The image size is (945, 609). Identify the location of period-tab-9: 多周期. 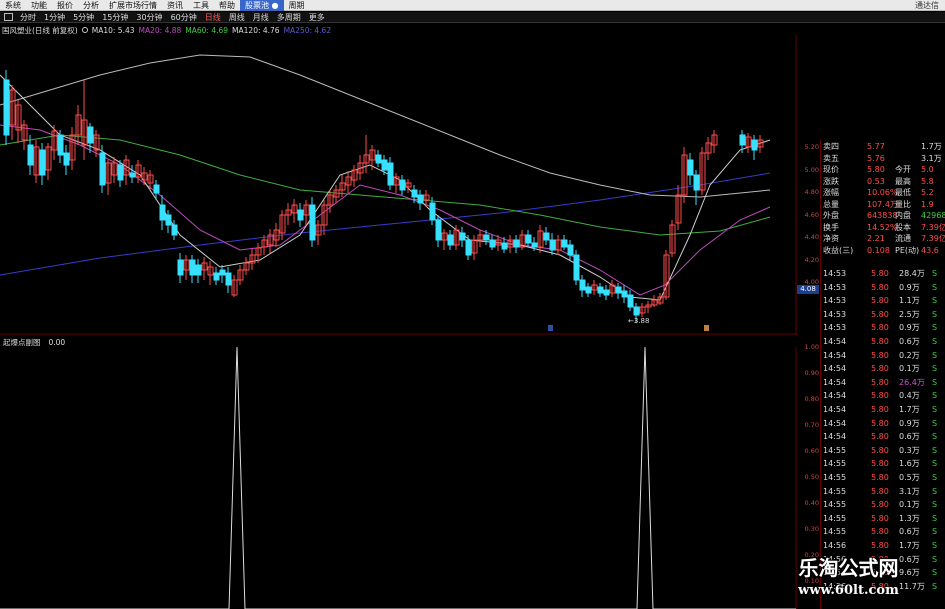
(289, 17).